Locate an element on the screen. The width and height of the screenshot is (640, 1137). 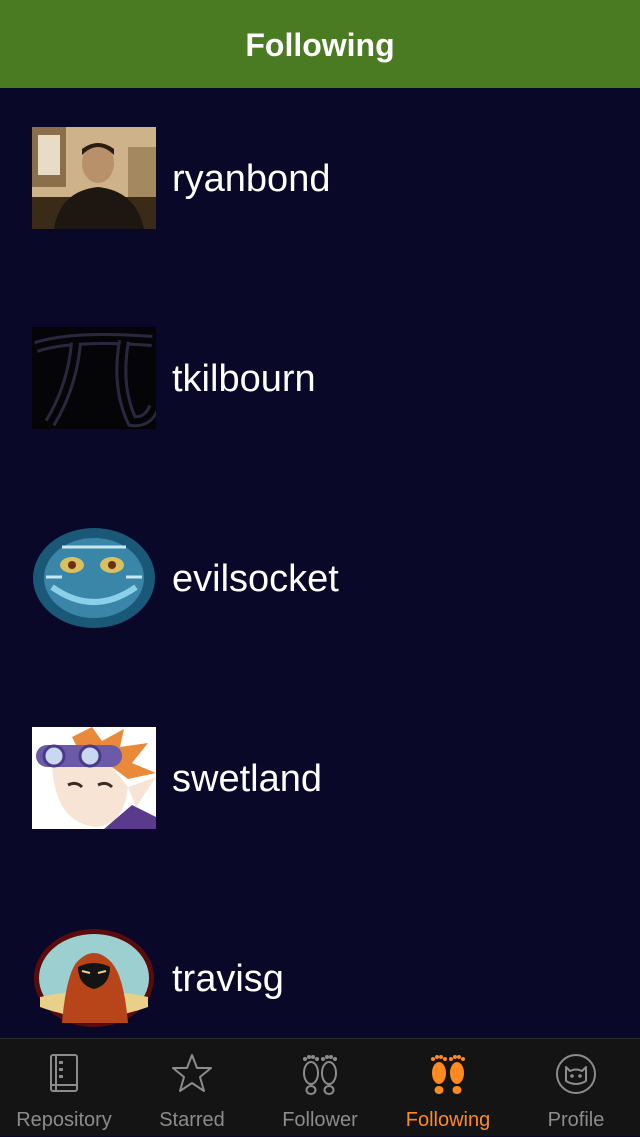
navigation-bar: Following is located at coordinates (320, 44).